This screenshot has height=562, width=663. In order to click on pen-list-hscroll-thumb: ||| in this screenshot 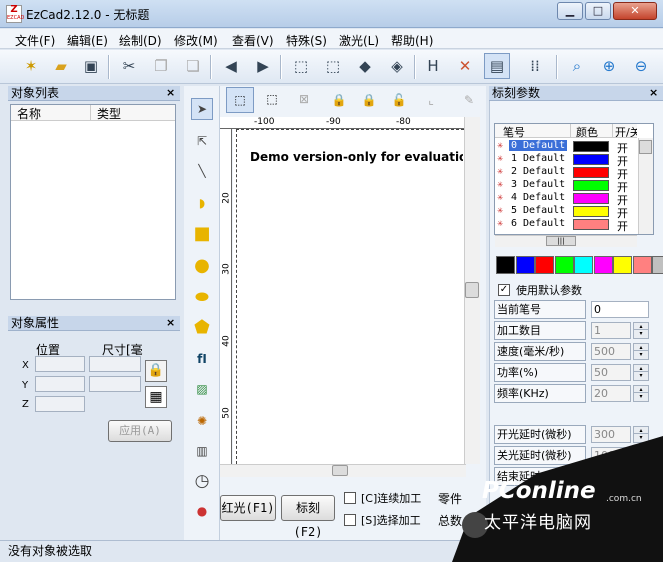, I will do `click(561, 241)`.